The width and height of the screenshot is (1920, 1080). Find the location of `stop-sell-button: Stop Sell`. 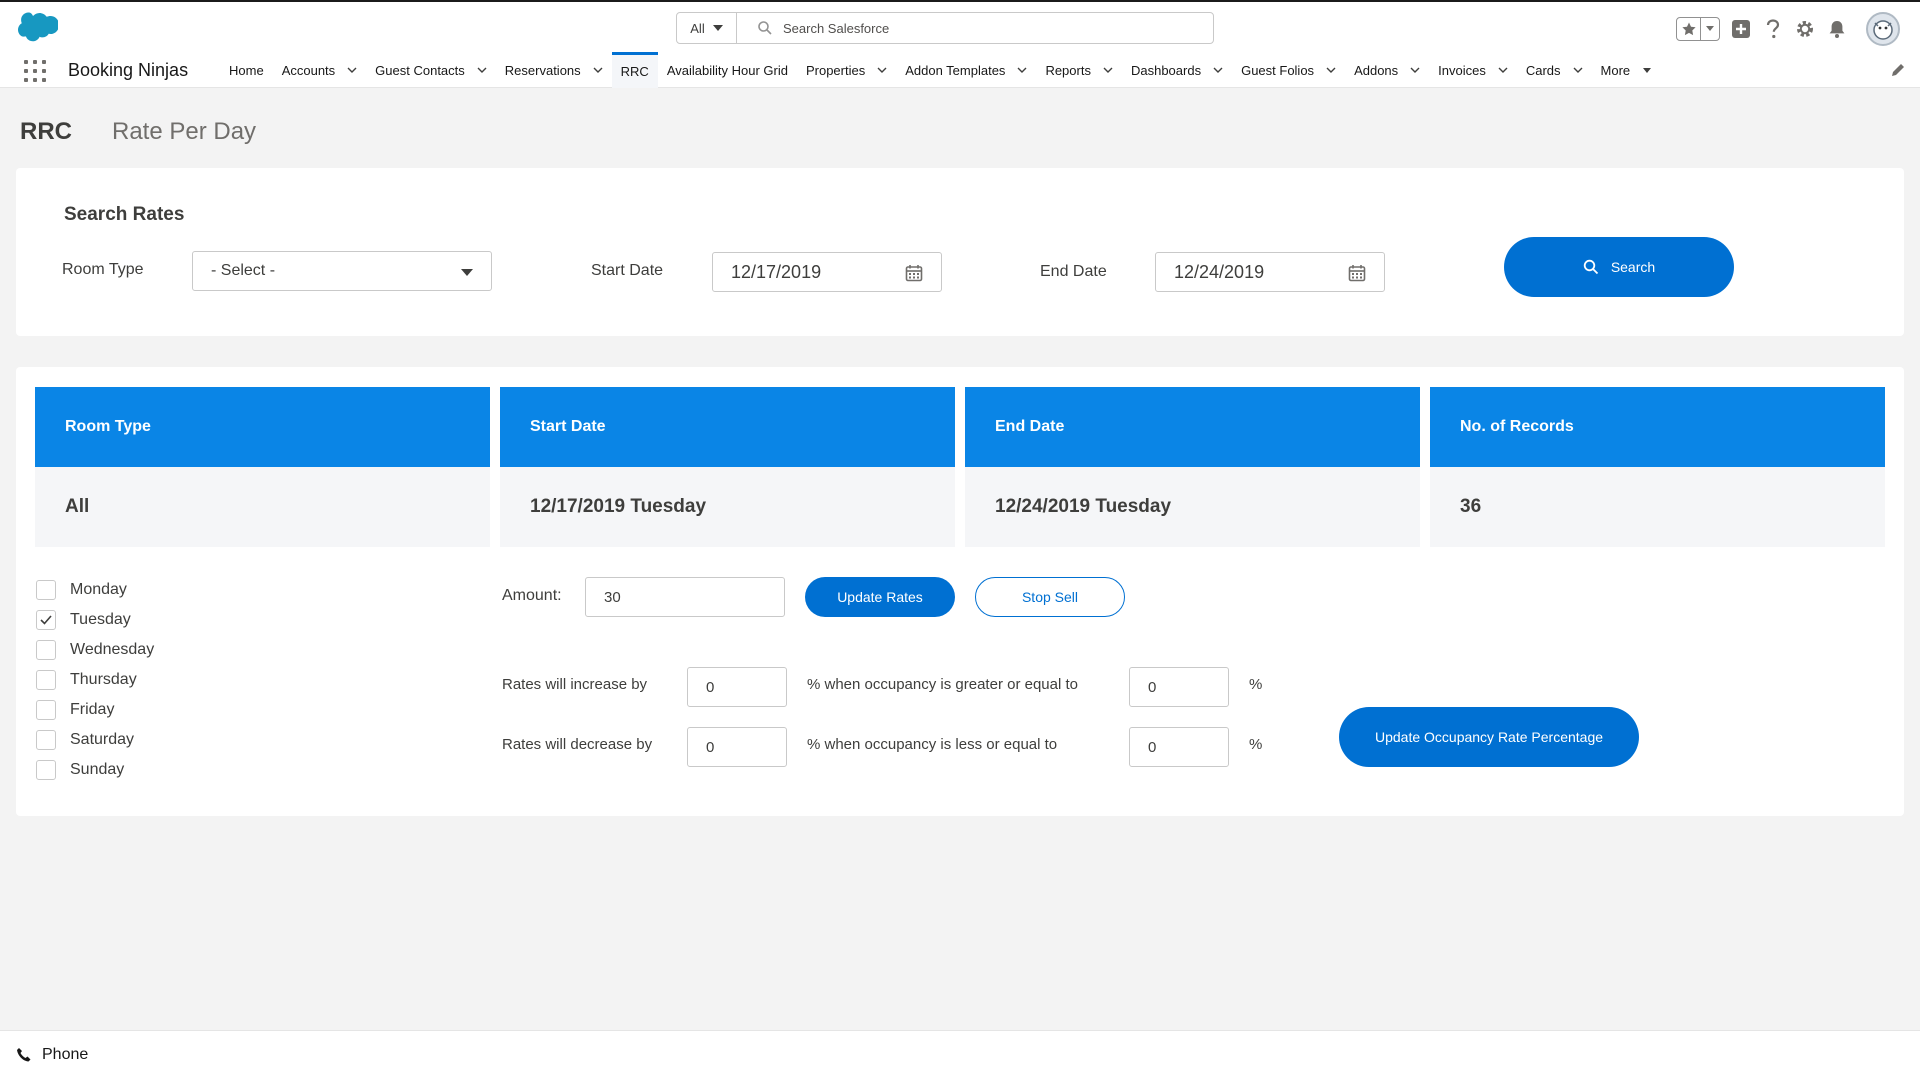

stop-sell-button: Stop Sell is located at coordinates (1050, 597).